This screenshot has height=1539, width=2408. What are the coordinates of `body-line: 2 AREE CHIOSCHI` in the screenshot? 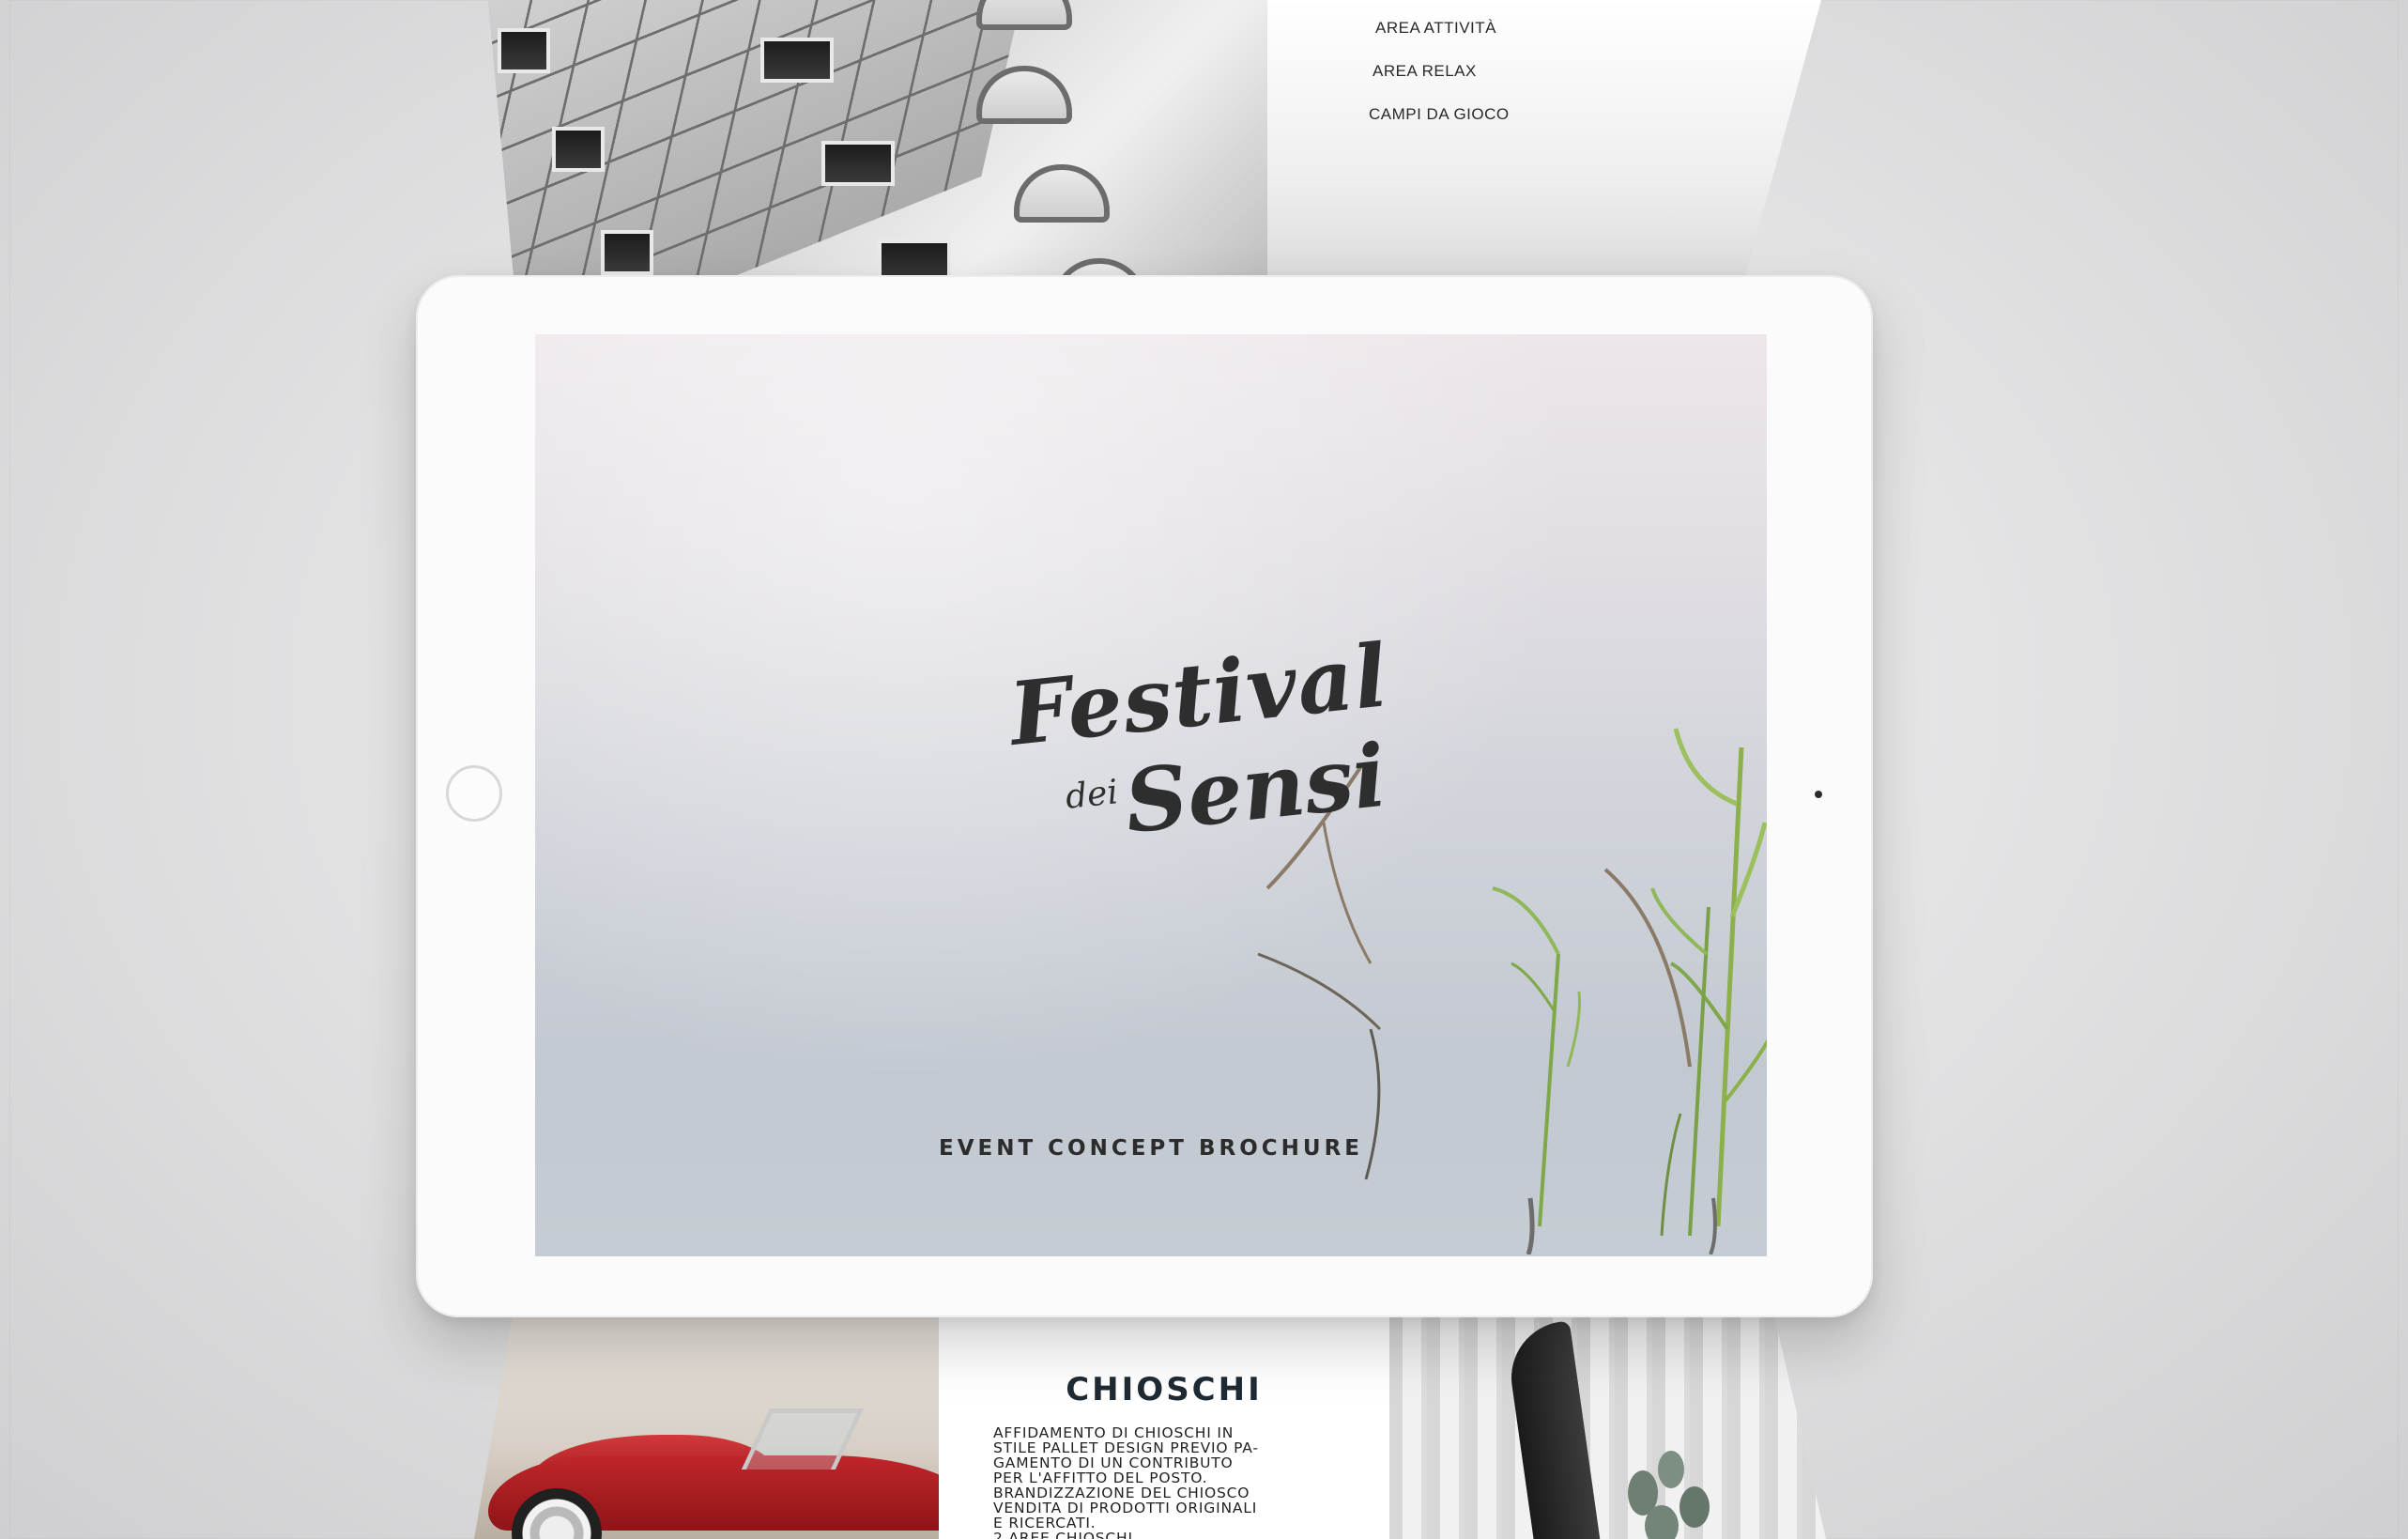 It's located at (1063, 1534).